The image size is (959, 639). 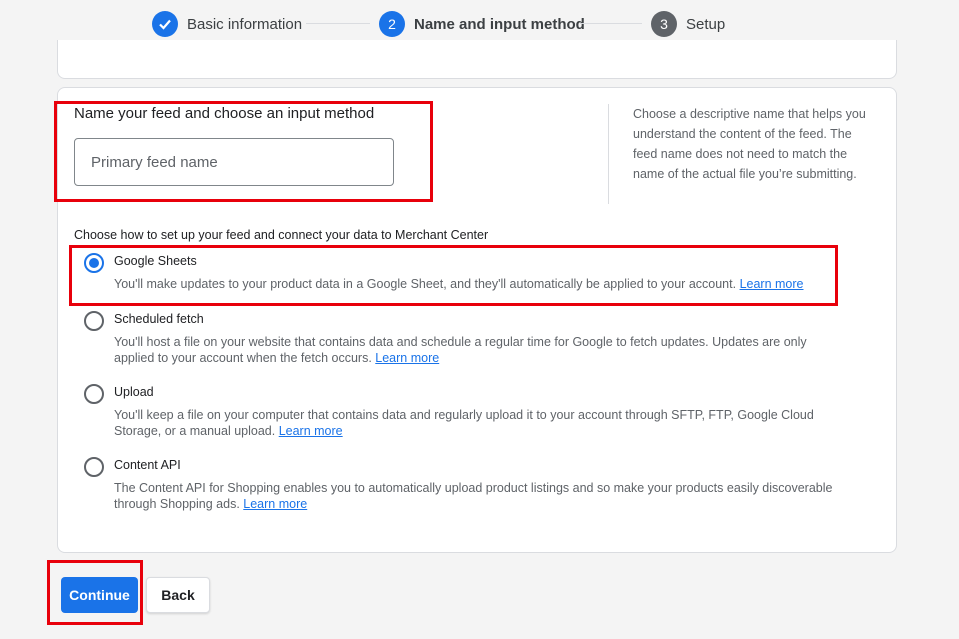 What do you see at coordinates (664, 24) in the screenshot?
I see `step-number: 3` at bounding box center [664, 24].